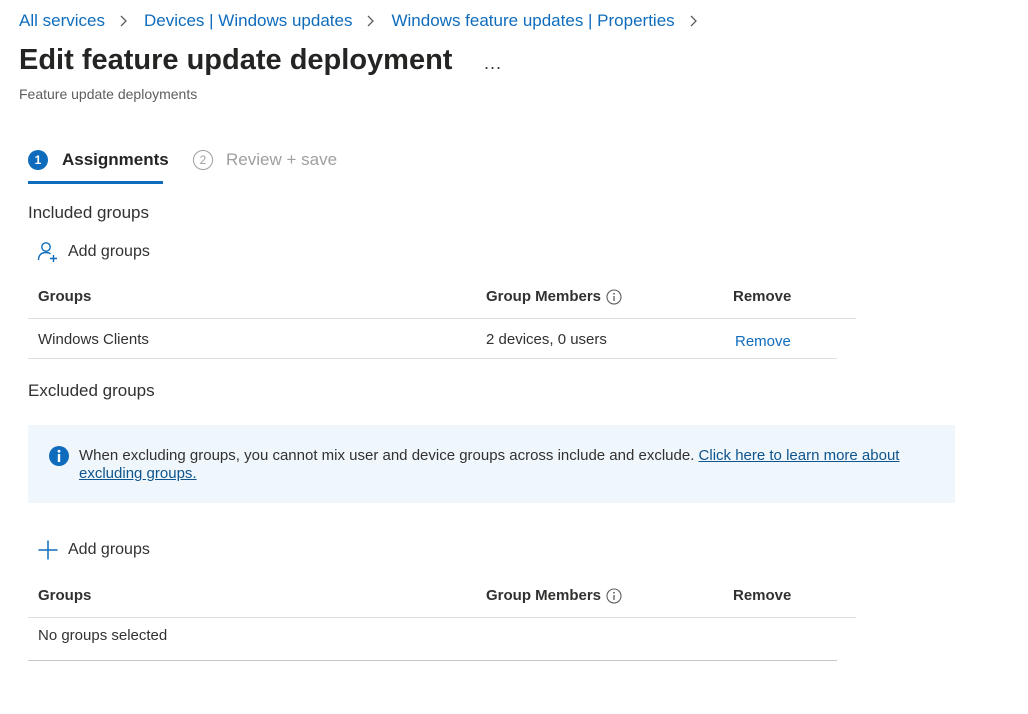 Image resolution: width=1028 pixels, height=714 pixels. Describe the element at coordinates (38, 160) in the screenshot. I see `step-number-badge: 1` at that location.